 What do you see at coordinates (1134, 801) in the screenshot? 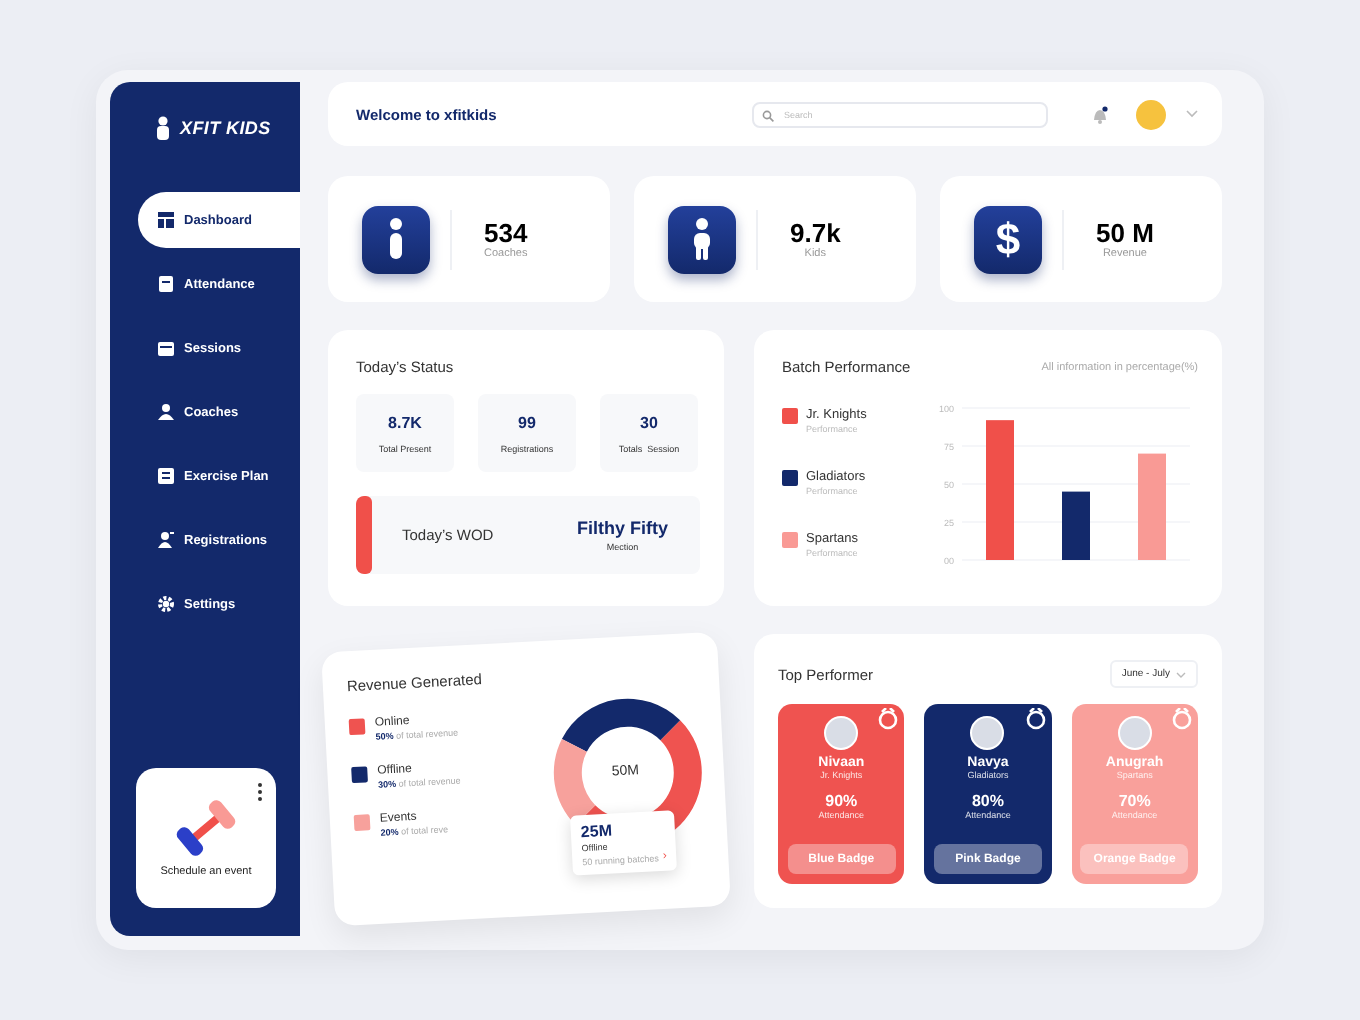
I see `attendance-value: 70%` at bounding box center [1134, 801].